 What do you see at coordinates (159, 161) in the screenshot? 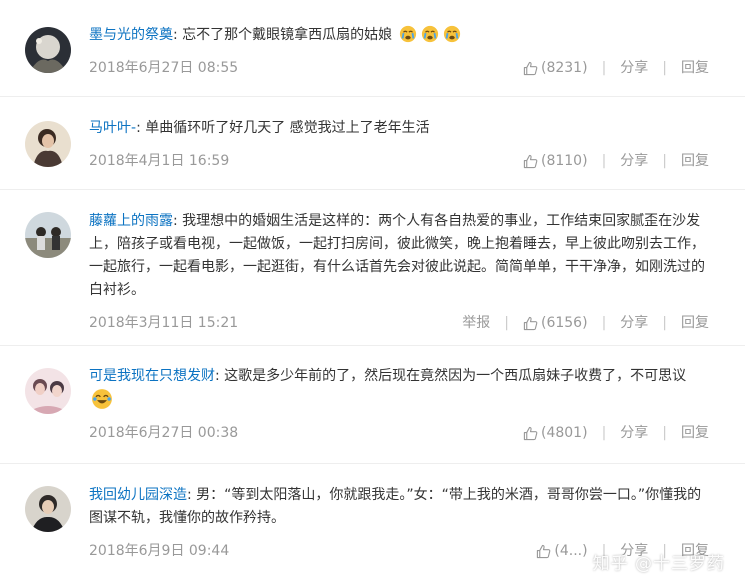
I see `comment-time: 2018年4月1日 16:59` at bounding box center [159, 161].